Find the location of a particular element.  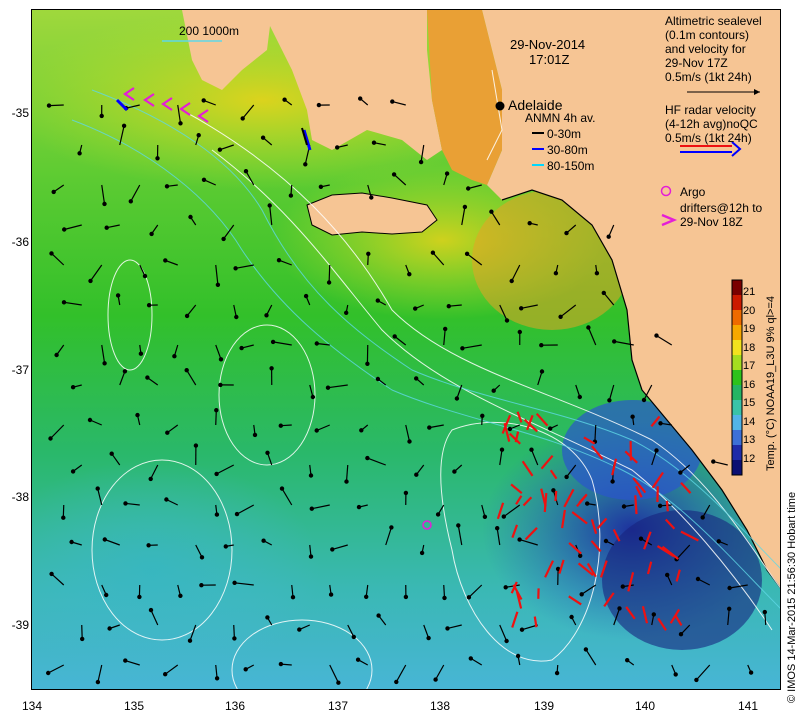

lat-label-39: -39 is located at coordinates (20, 625).